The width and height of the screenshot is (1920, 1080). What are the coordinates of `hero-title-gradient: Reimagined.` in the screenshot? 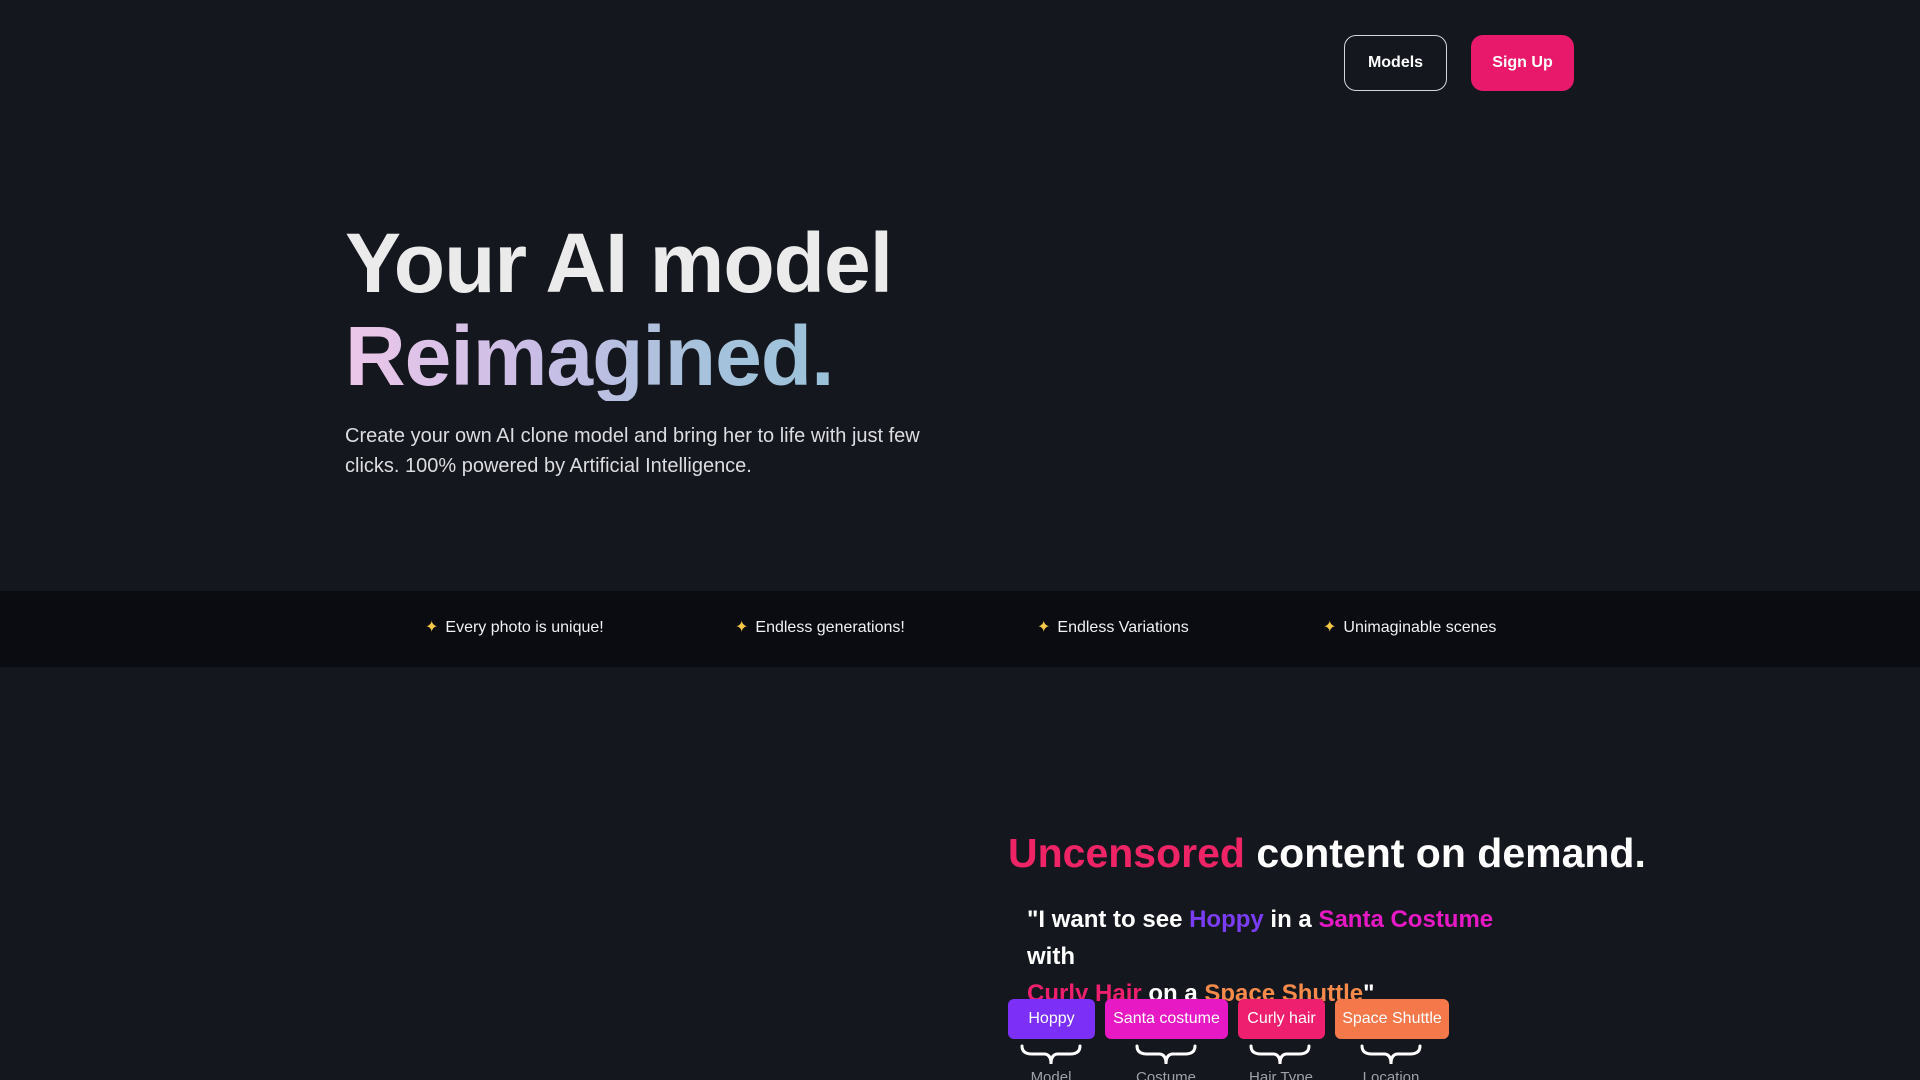 It's located at (665, 356).